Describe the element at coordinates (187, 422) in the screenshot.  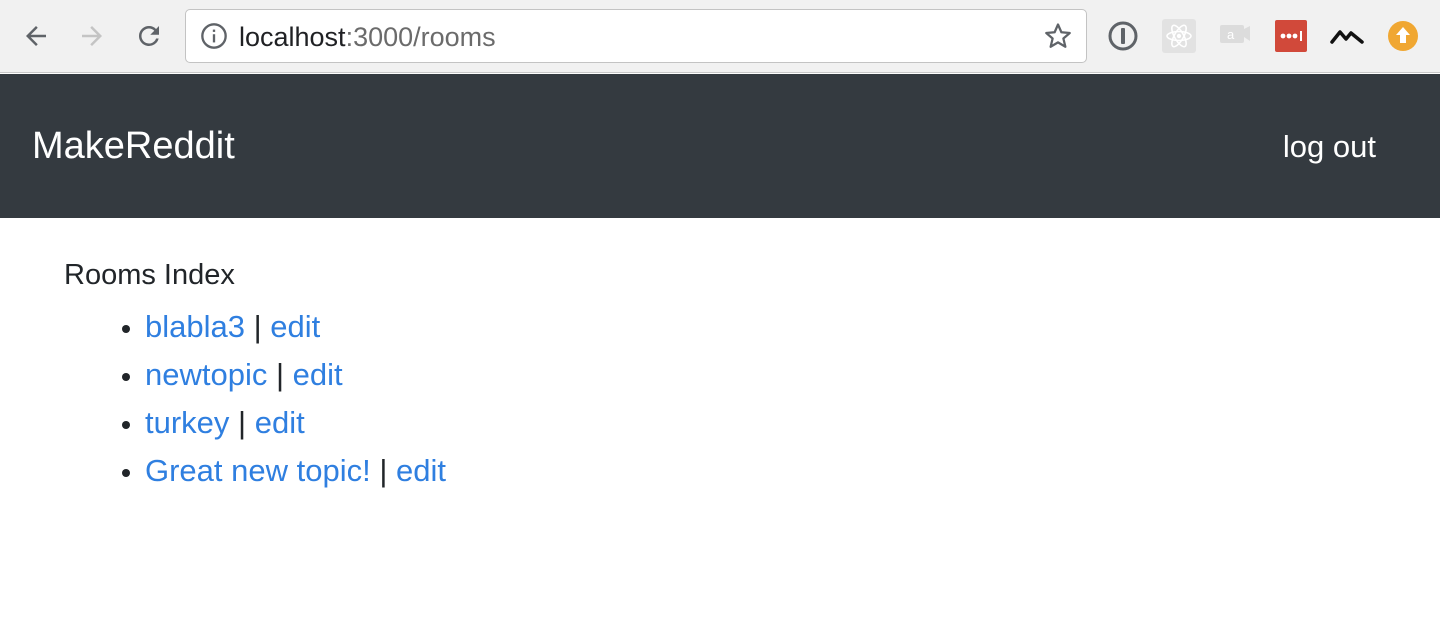
I see `room-link: turkey` at that location.